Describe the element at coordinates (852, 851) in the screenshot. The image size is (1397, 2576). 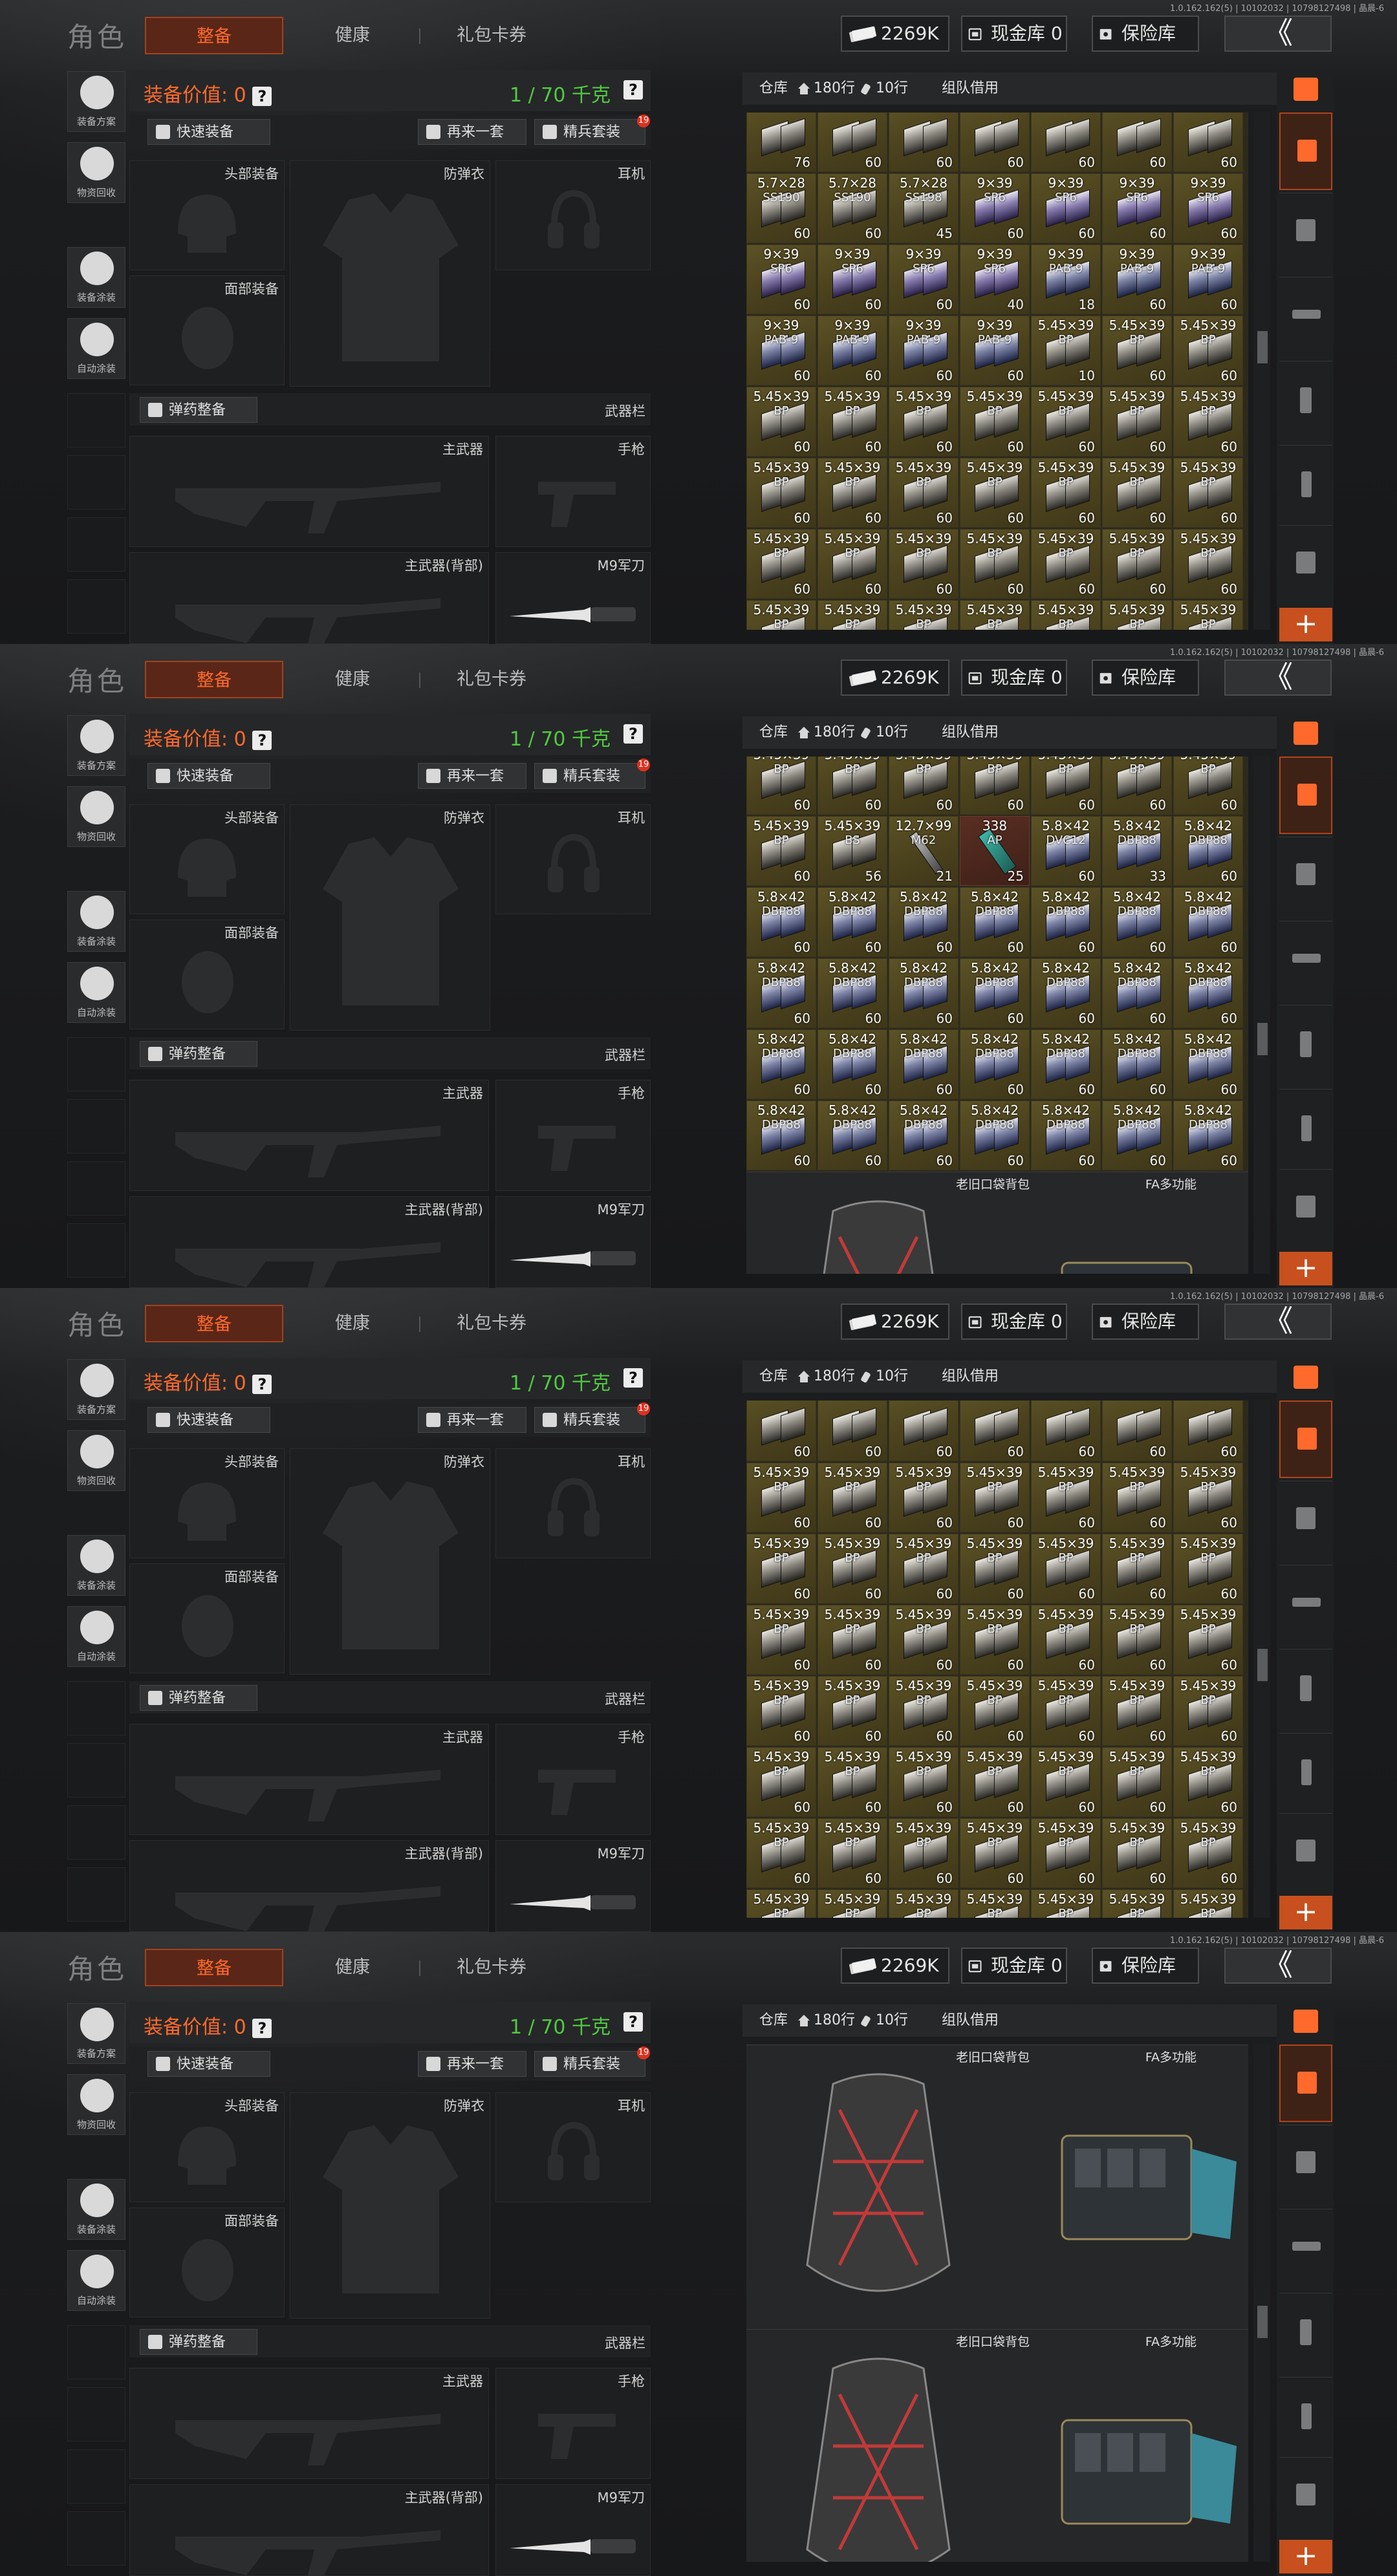
I see `ammo-item: 5.45×39 BS 56` at that location.